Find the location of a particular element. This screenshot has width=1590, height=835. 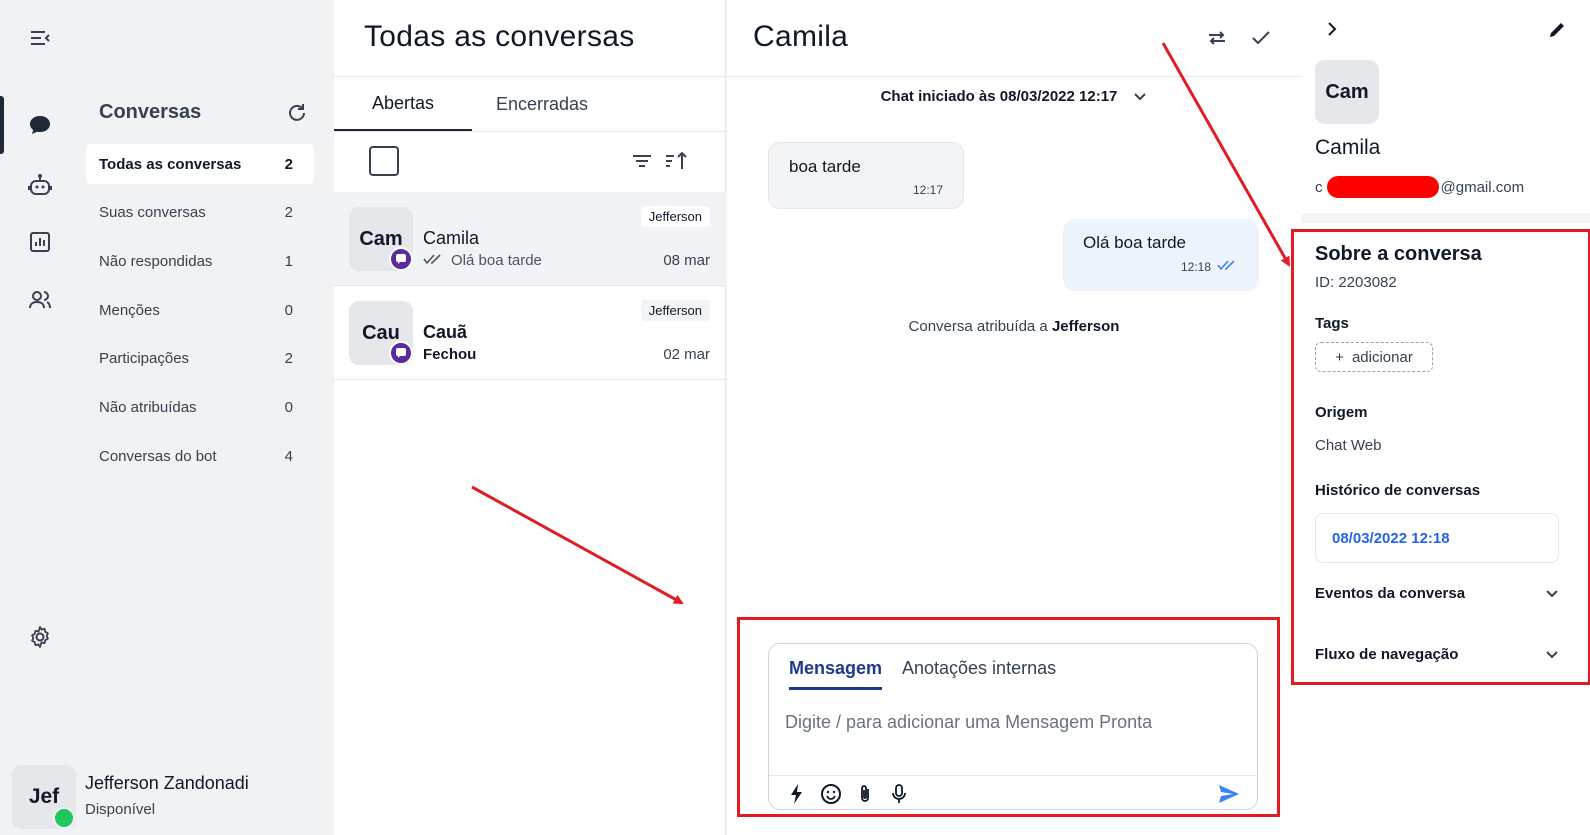

settings-icon is located at coordinates (40, 637).